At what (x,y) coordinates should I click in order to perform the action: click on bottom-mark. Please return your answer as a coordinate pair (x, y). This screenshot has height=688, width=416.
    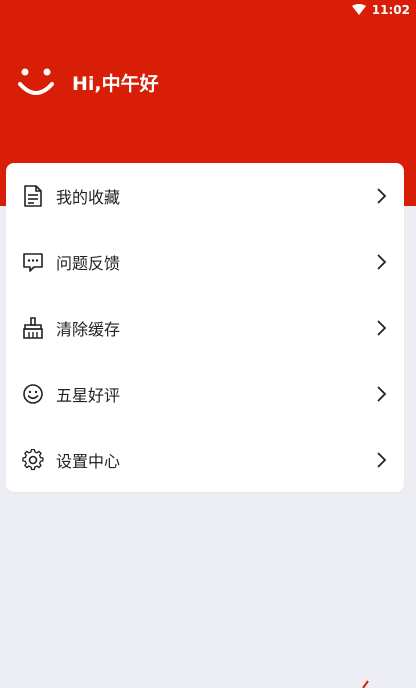
    Looking at the image, I should click on (365, 684).